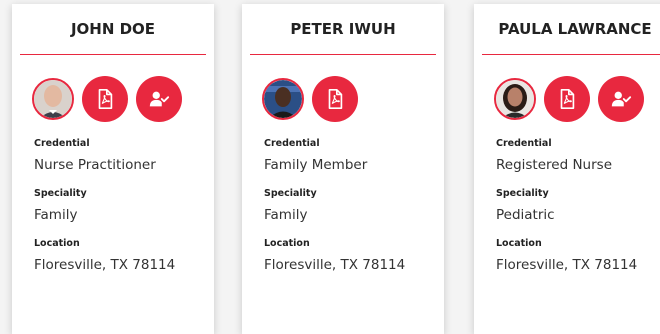 Image resolution: width=660 pixels, height=334 pixels. What do you see at coordinates (554, 165) in the screenshot?
I see `credential-value: Registered Nurse` at bounding box center [554, 165].